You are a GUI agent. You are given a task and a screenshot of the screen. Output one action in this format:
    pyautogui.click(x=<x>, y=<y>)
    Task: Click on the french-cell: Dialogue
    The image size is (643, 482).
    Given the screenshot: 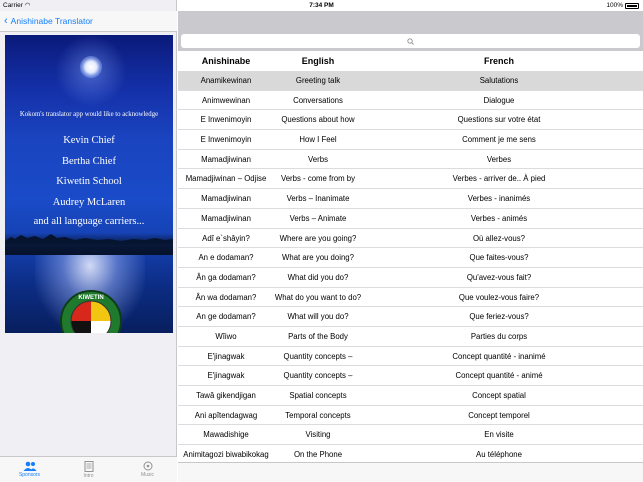 What is the action you would take?
    pyautogui.click(x=499, y=100)
    